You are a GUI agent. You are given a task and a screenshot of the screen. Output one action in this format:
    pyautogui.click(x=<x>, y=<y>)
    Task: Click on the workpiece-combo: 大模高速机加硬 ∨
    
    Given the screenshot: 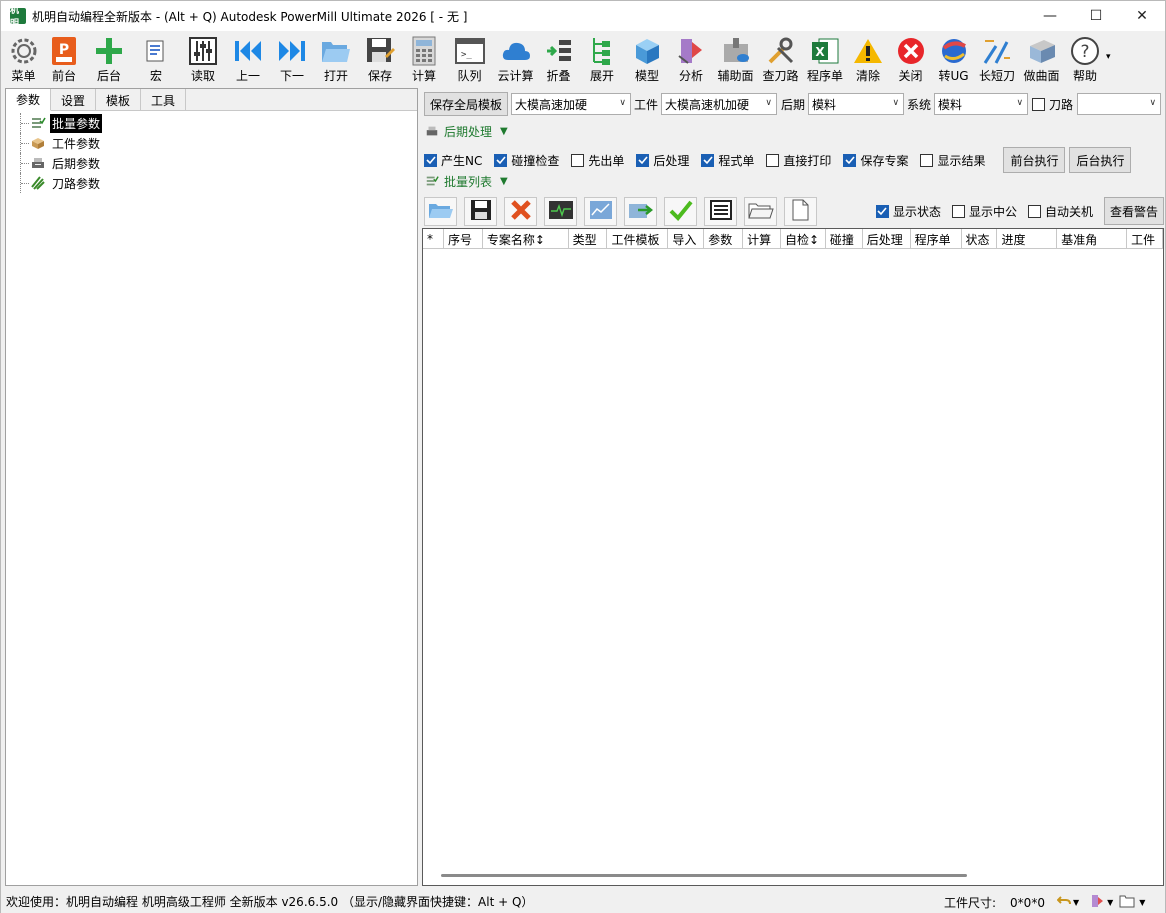 What is the action you would take?
    pyautogui.click(x=719, y=104)
    